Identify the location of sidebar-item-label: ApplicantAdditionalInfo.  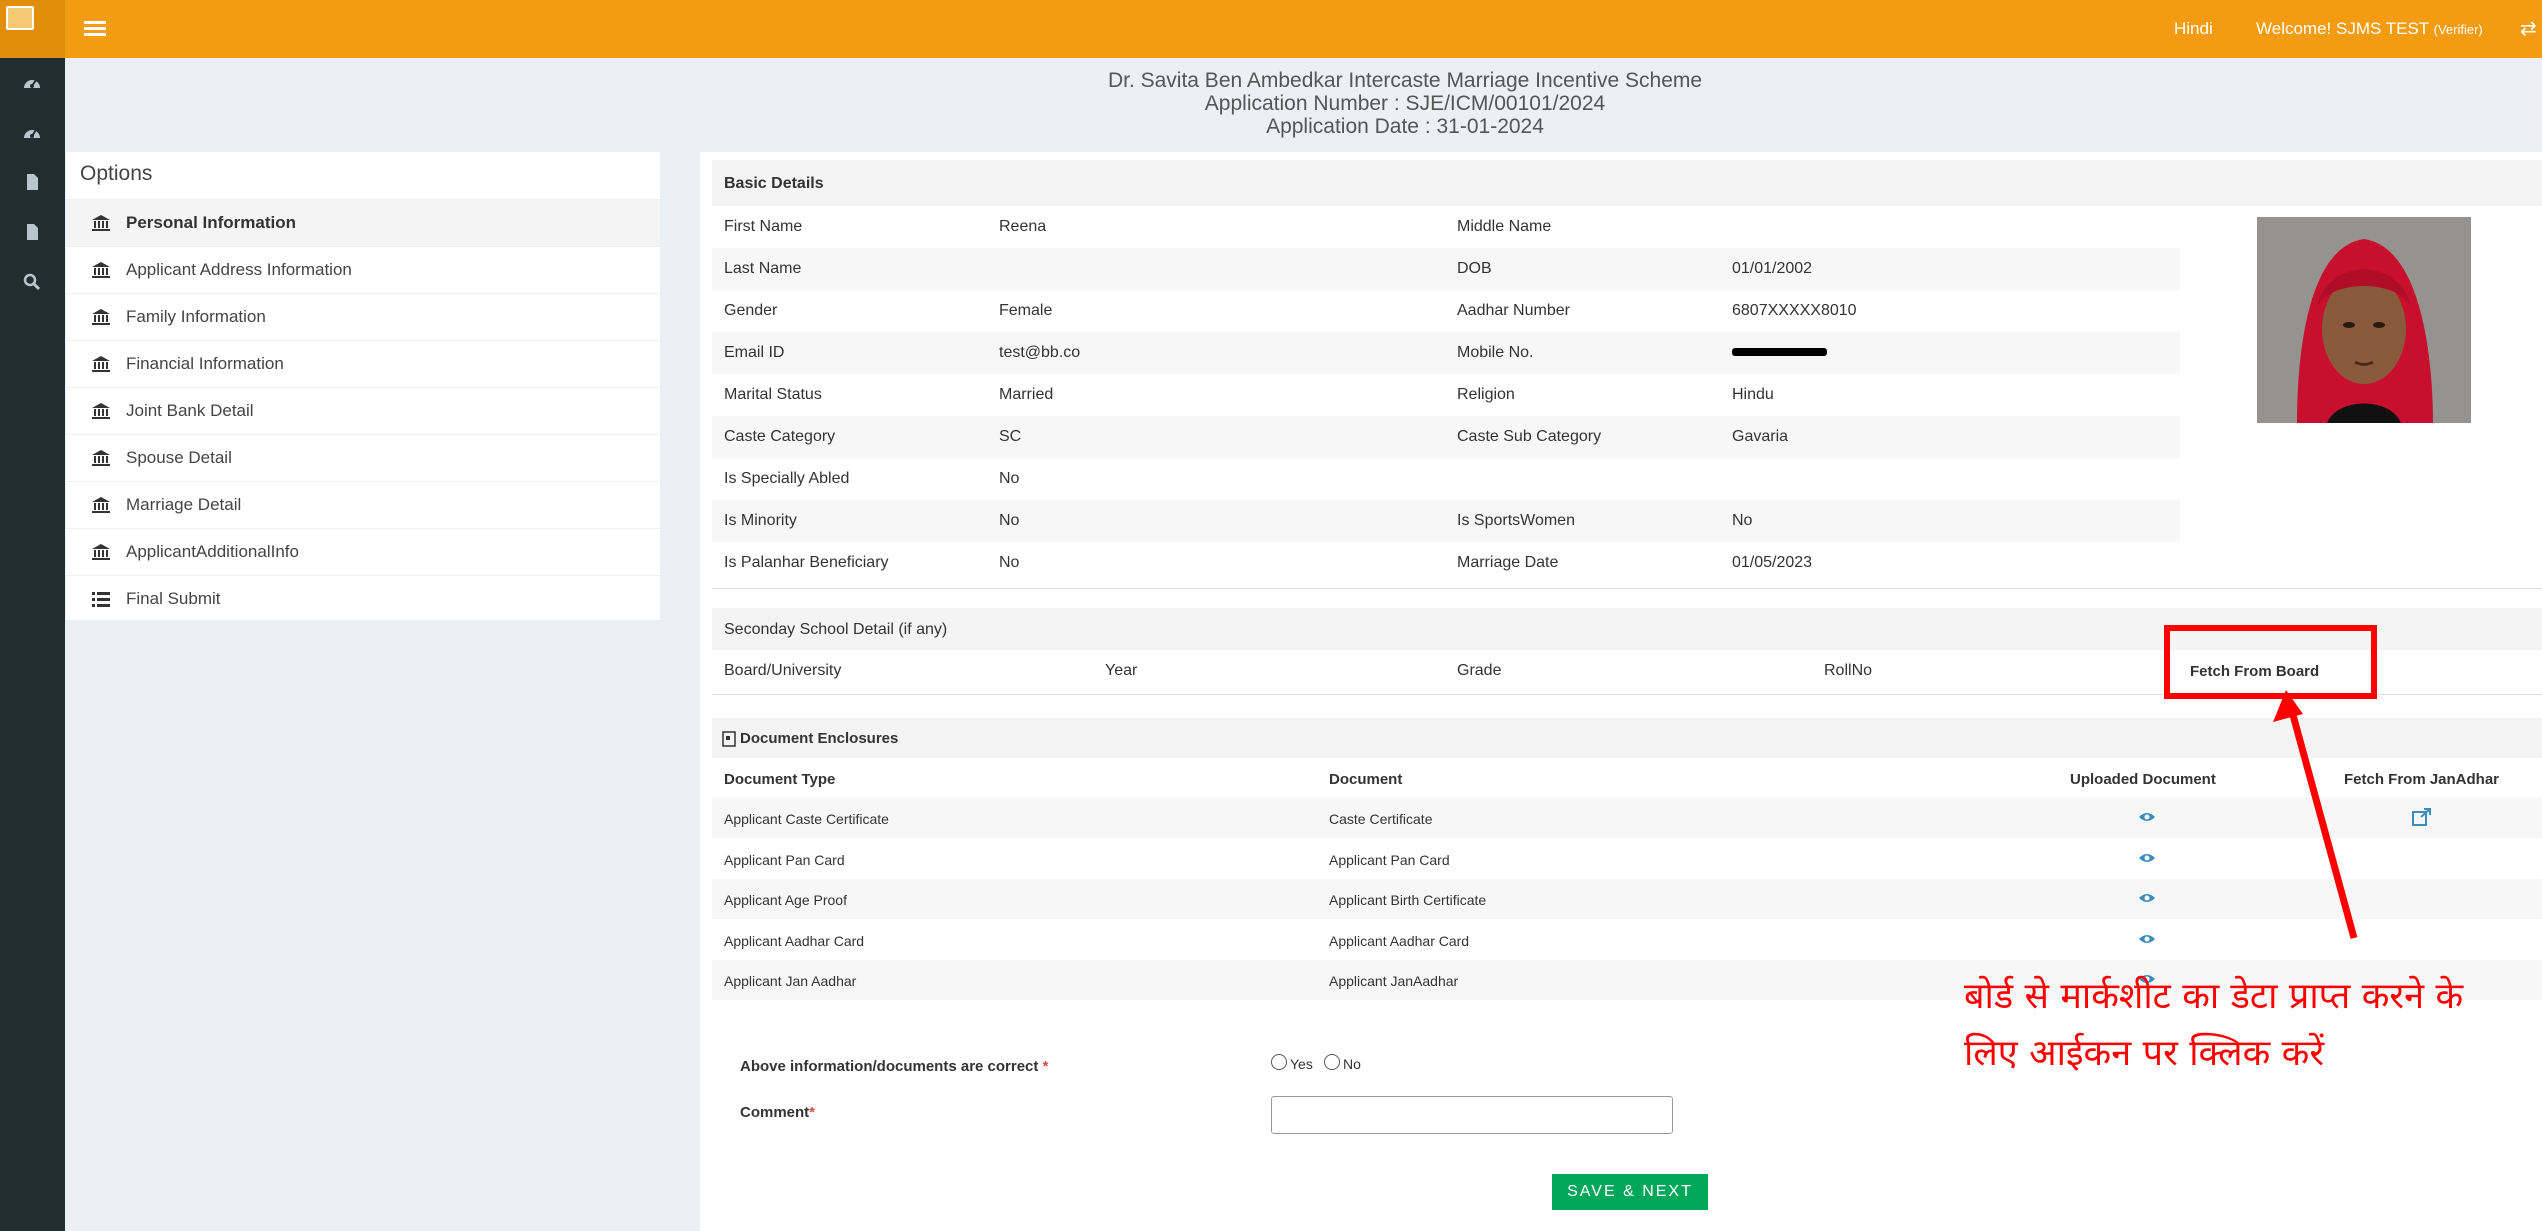
(212, 551).